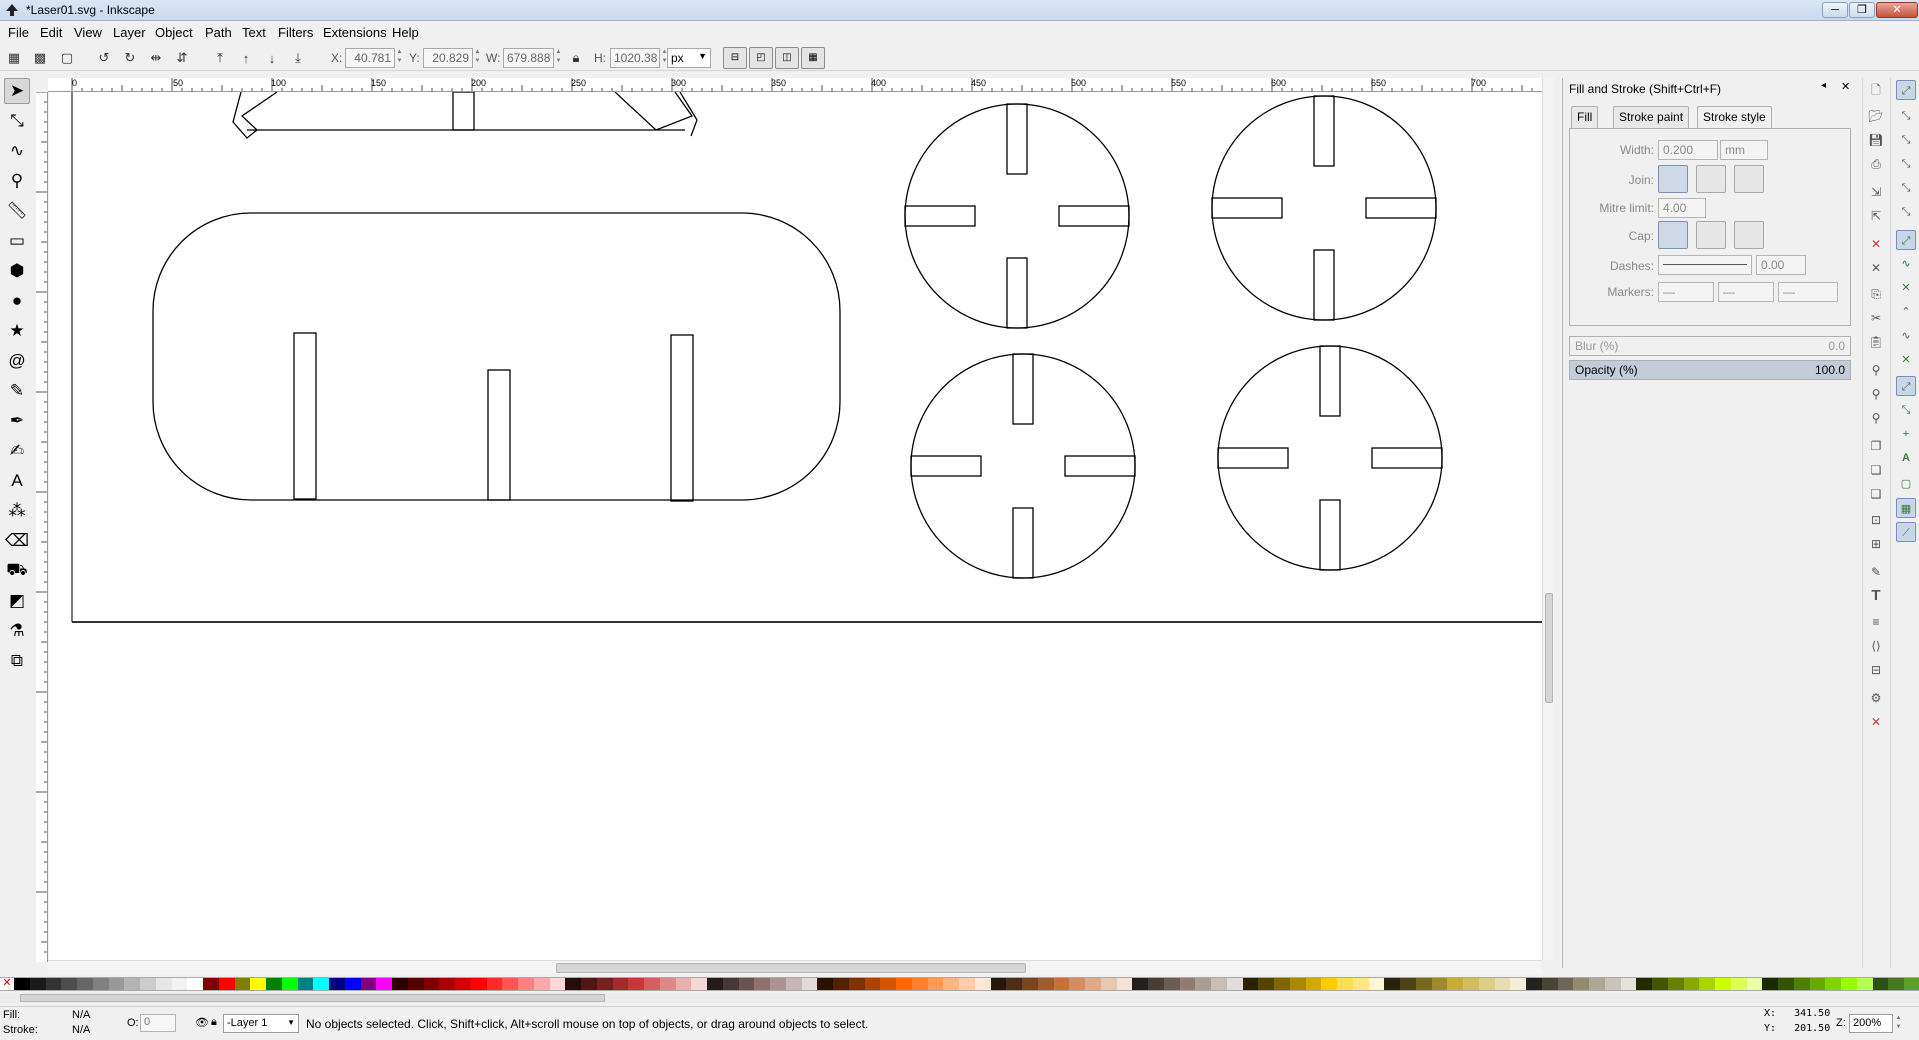 The image size is (1919, 1040). Describe the element at coordinates (576, 58) in the screenshot. I see `lock-ratio-icon: 🔒︎` at that location.